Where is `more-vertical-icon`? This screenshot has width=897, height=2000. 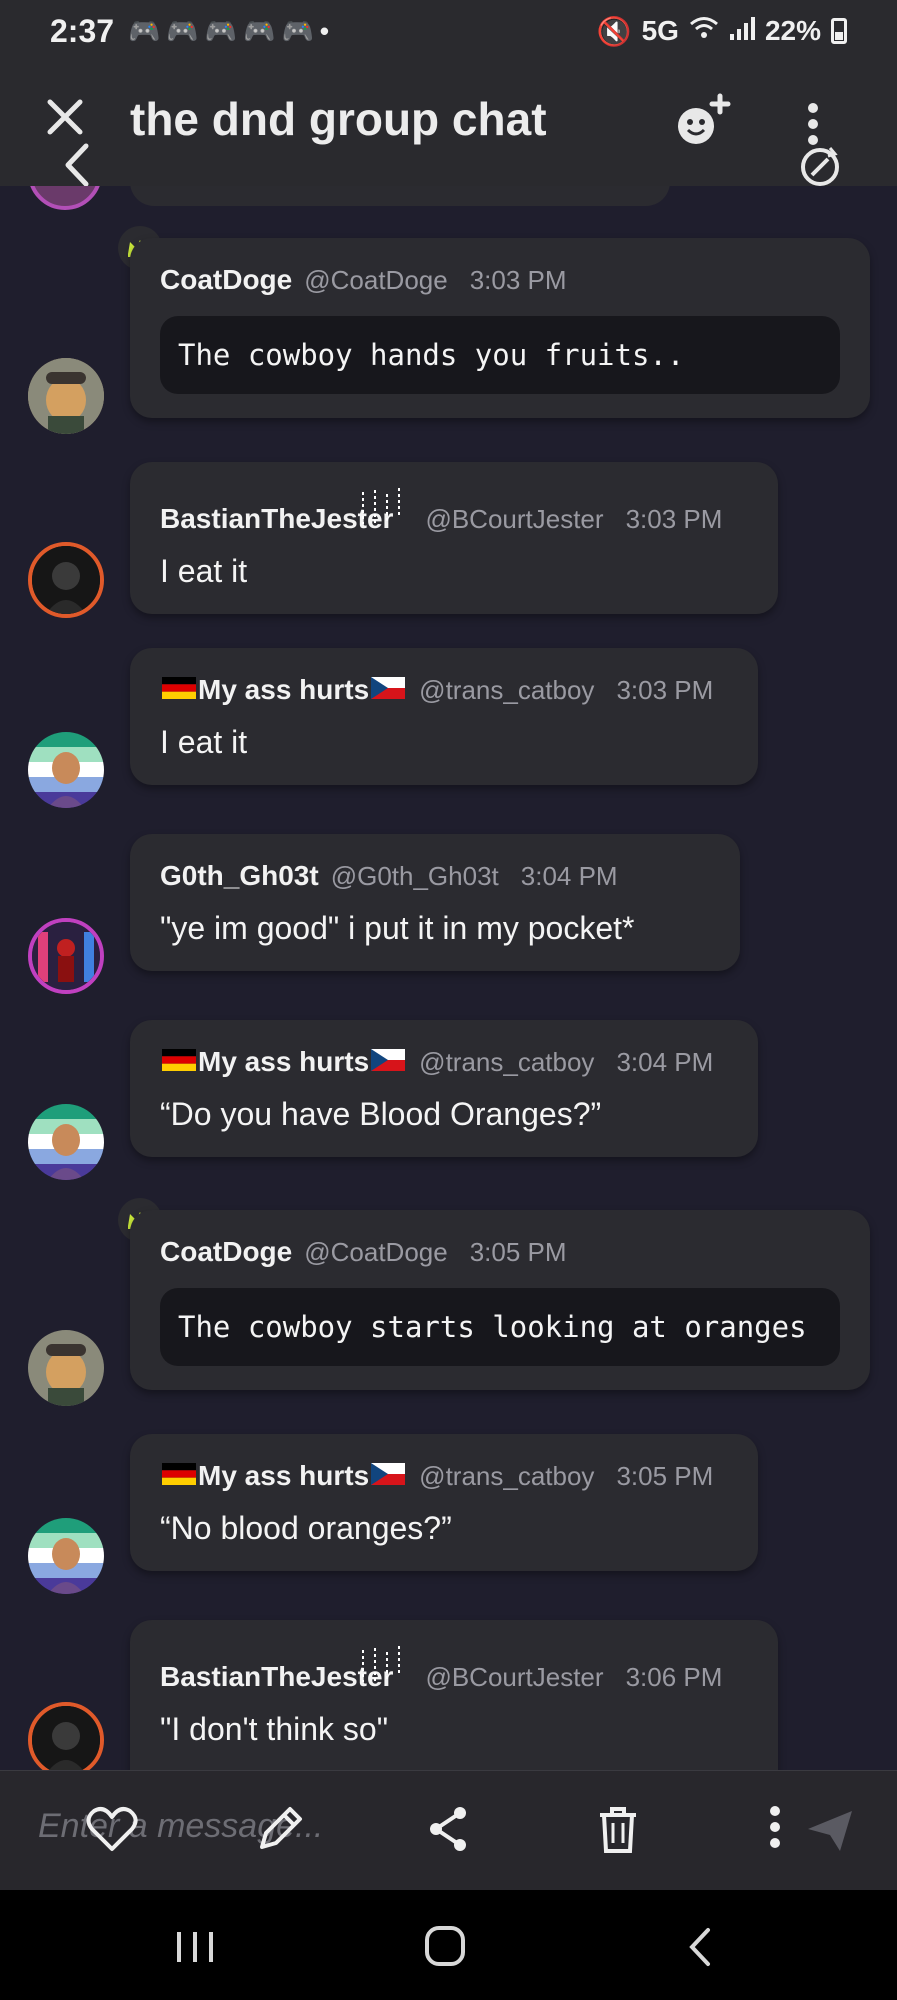 more-vertical-icon is located at coordinates (775, 1829).